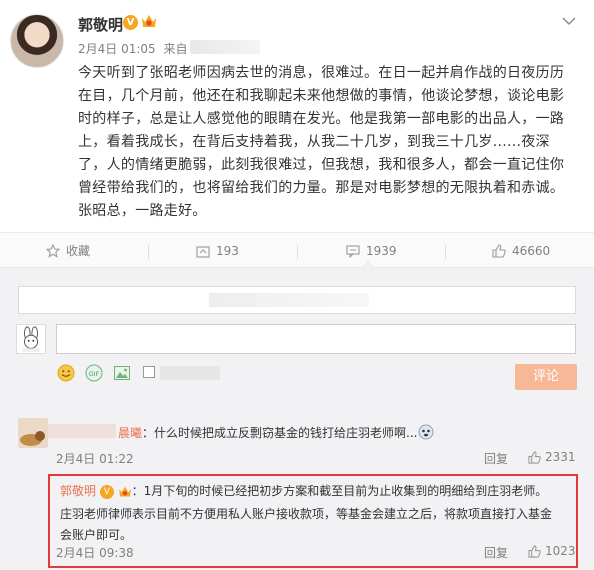 This screenshot has width=594, height=570. Describe the element at coordinates (33, 433) in the screenshot. I see `commenter-avatar` at that location.